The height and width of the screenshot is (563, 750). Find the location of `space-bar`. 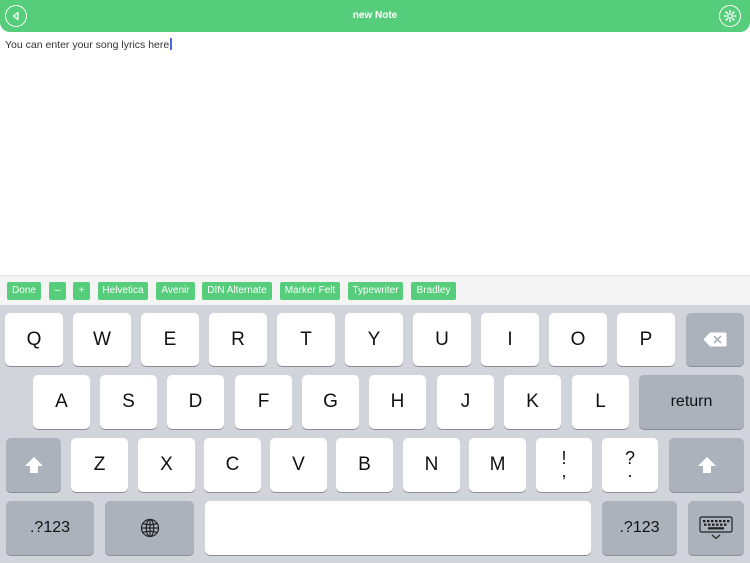

space-bar is located at coordinates (398, 528).